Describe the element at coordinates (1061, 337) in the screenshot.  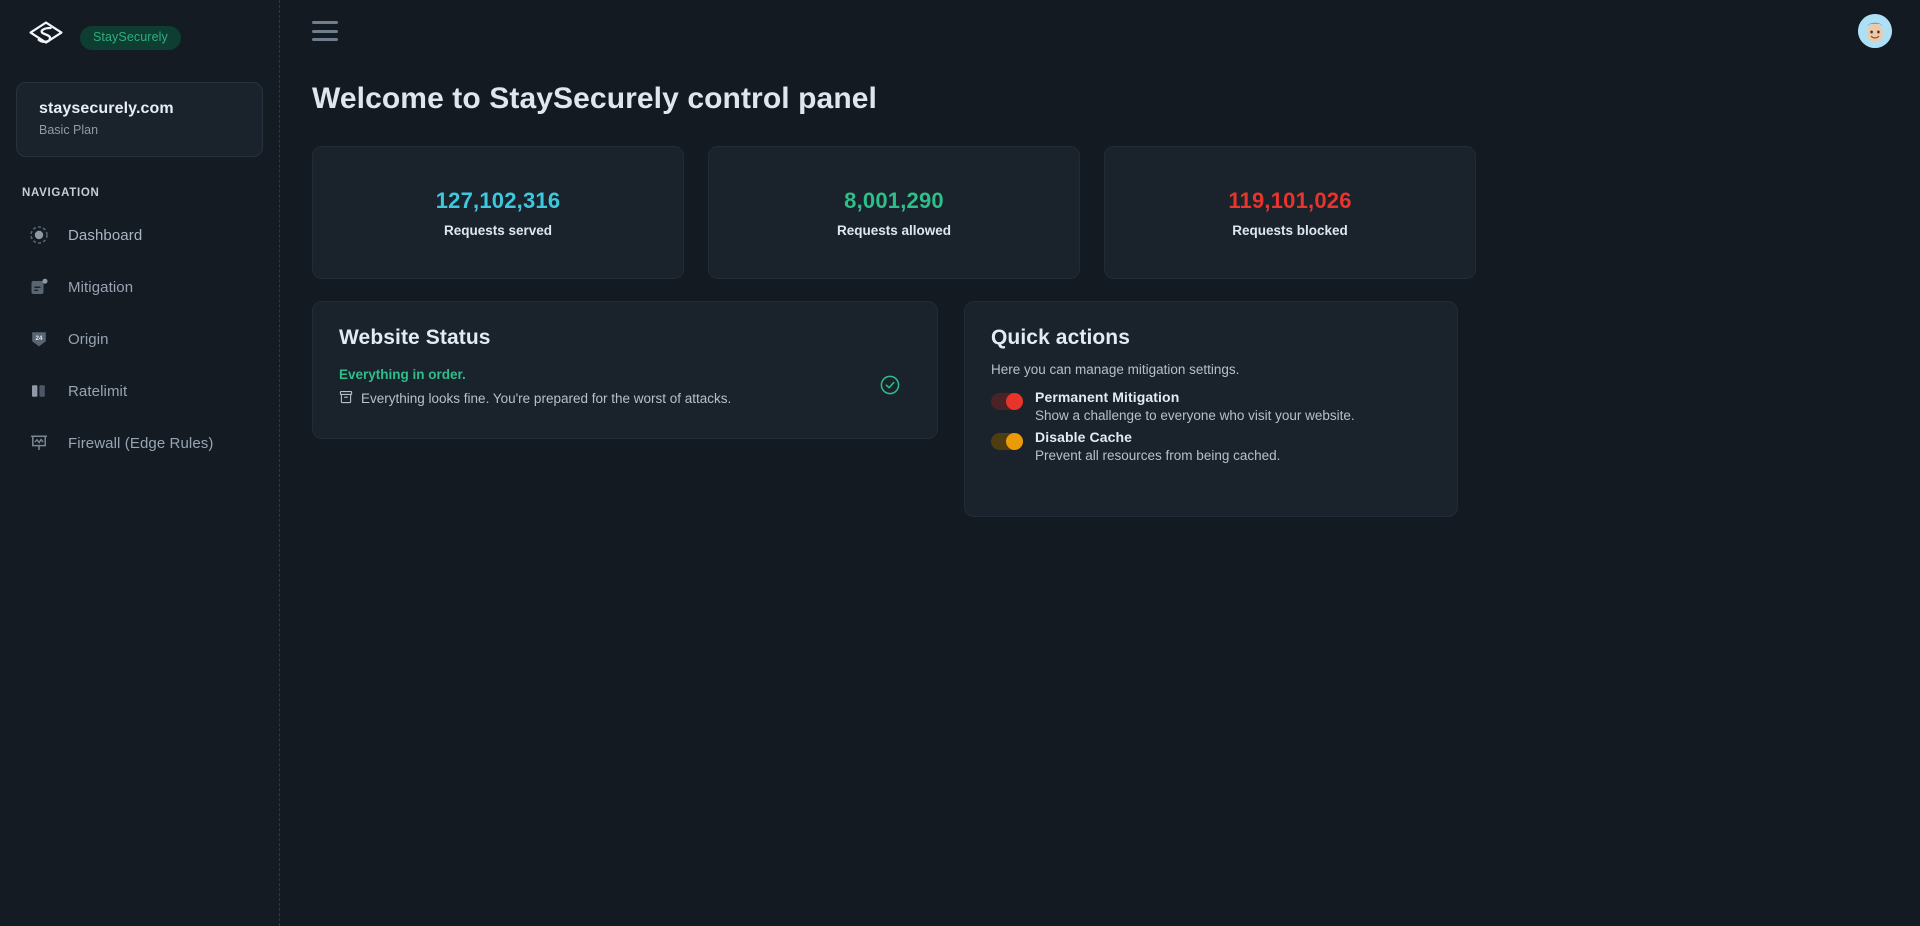
I see `quick-actions-title: Quick actions` at that location.